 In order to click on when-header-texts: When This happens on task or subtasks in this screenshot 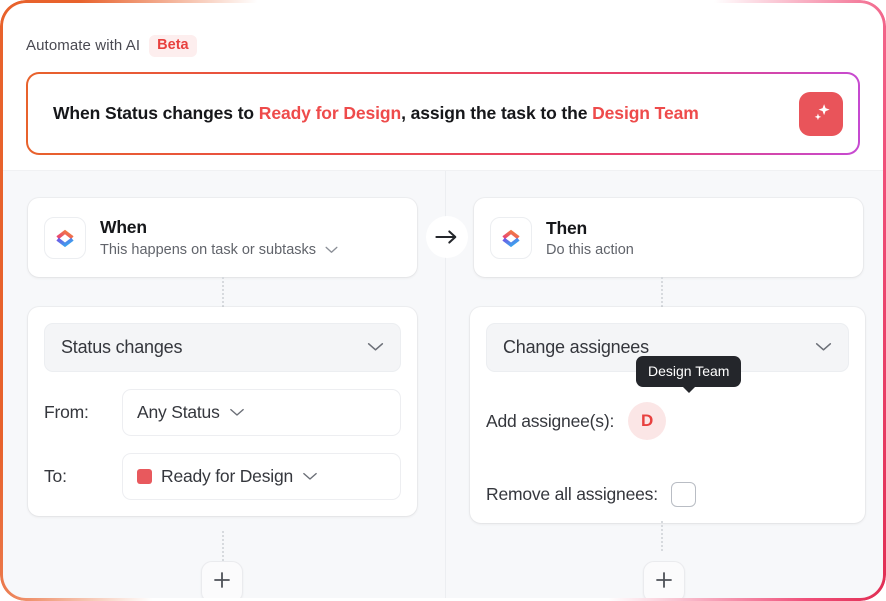, I will do `click(219, 238)`.